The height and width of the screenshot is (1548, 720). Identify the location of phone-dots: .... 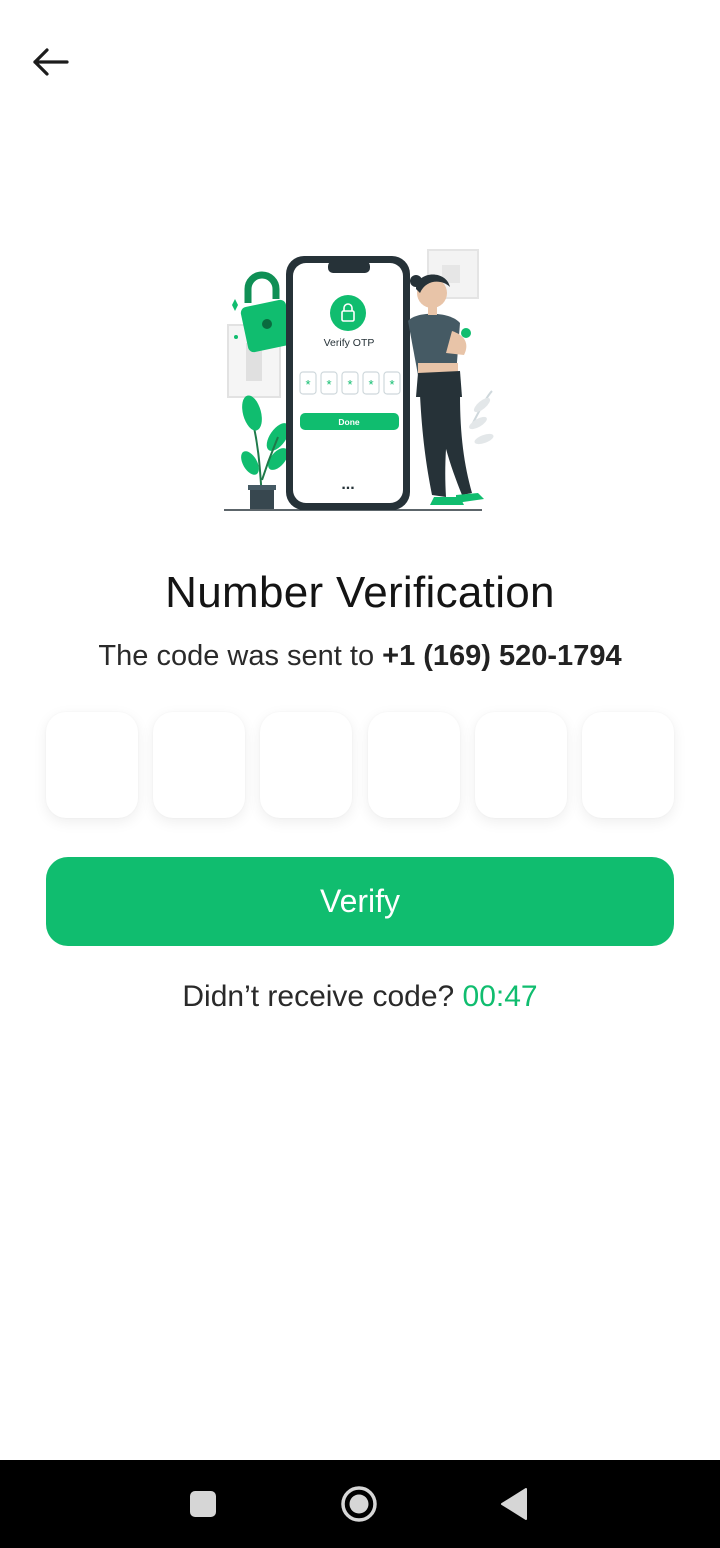
(347, 484).